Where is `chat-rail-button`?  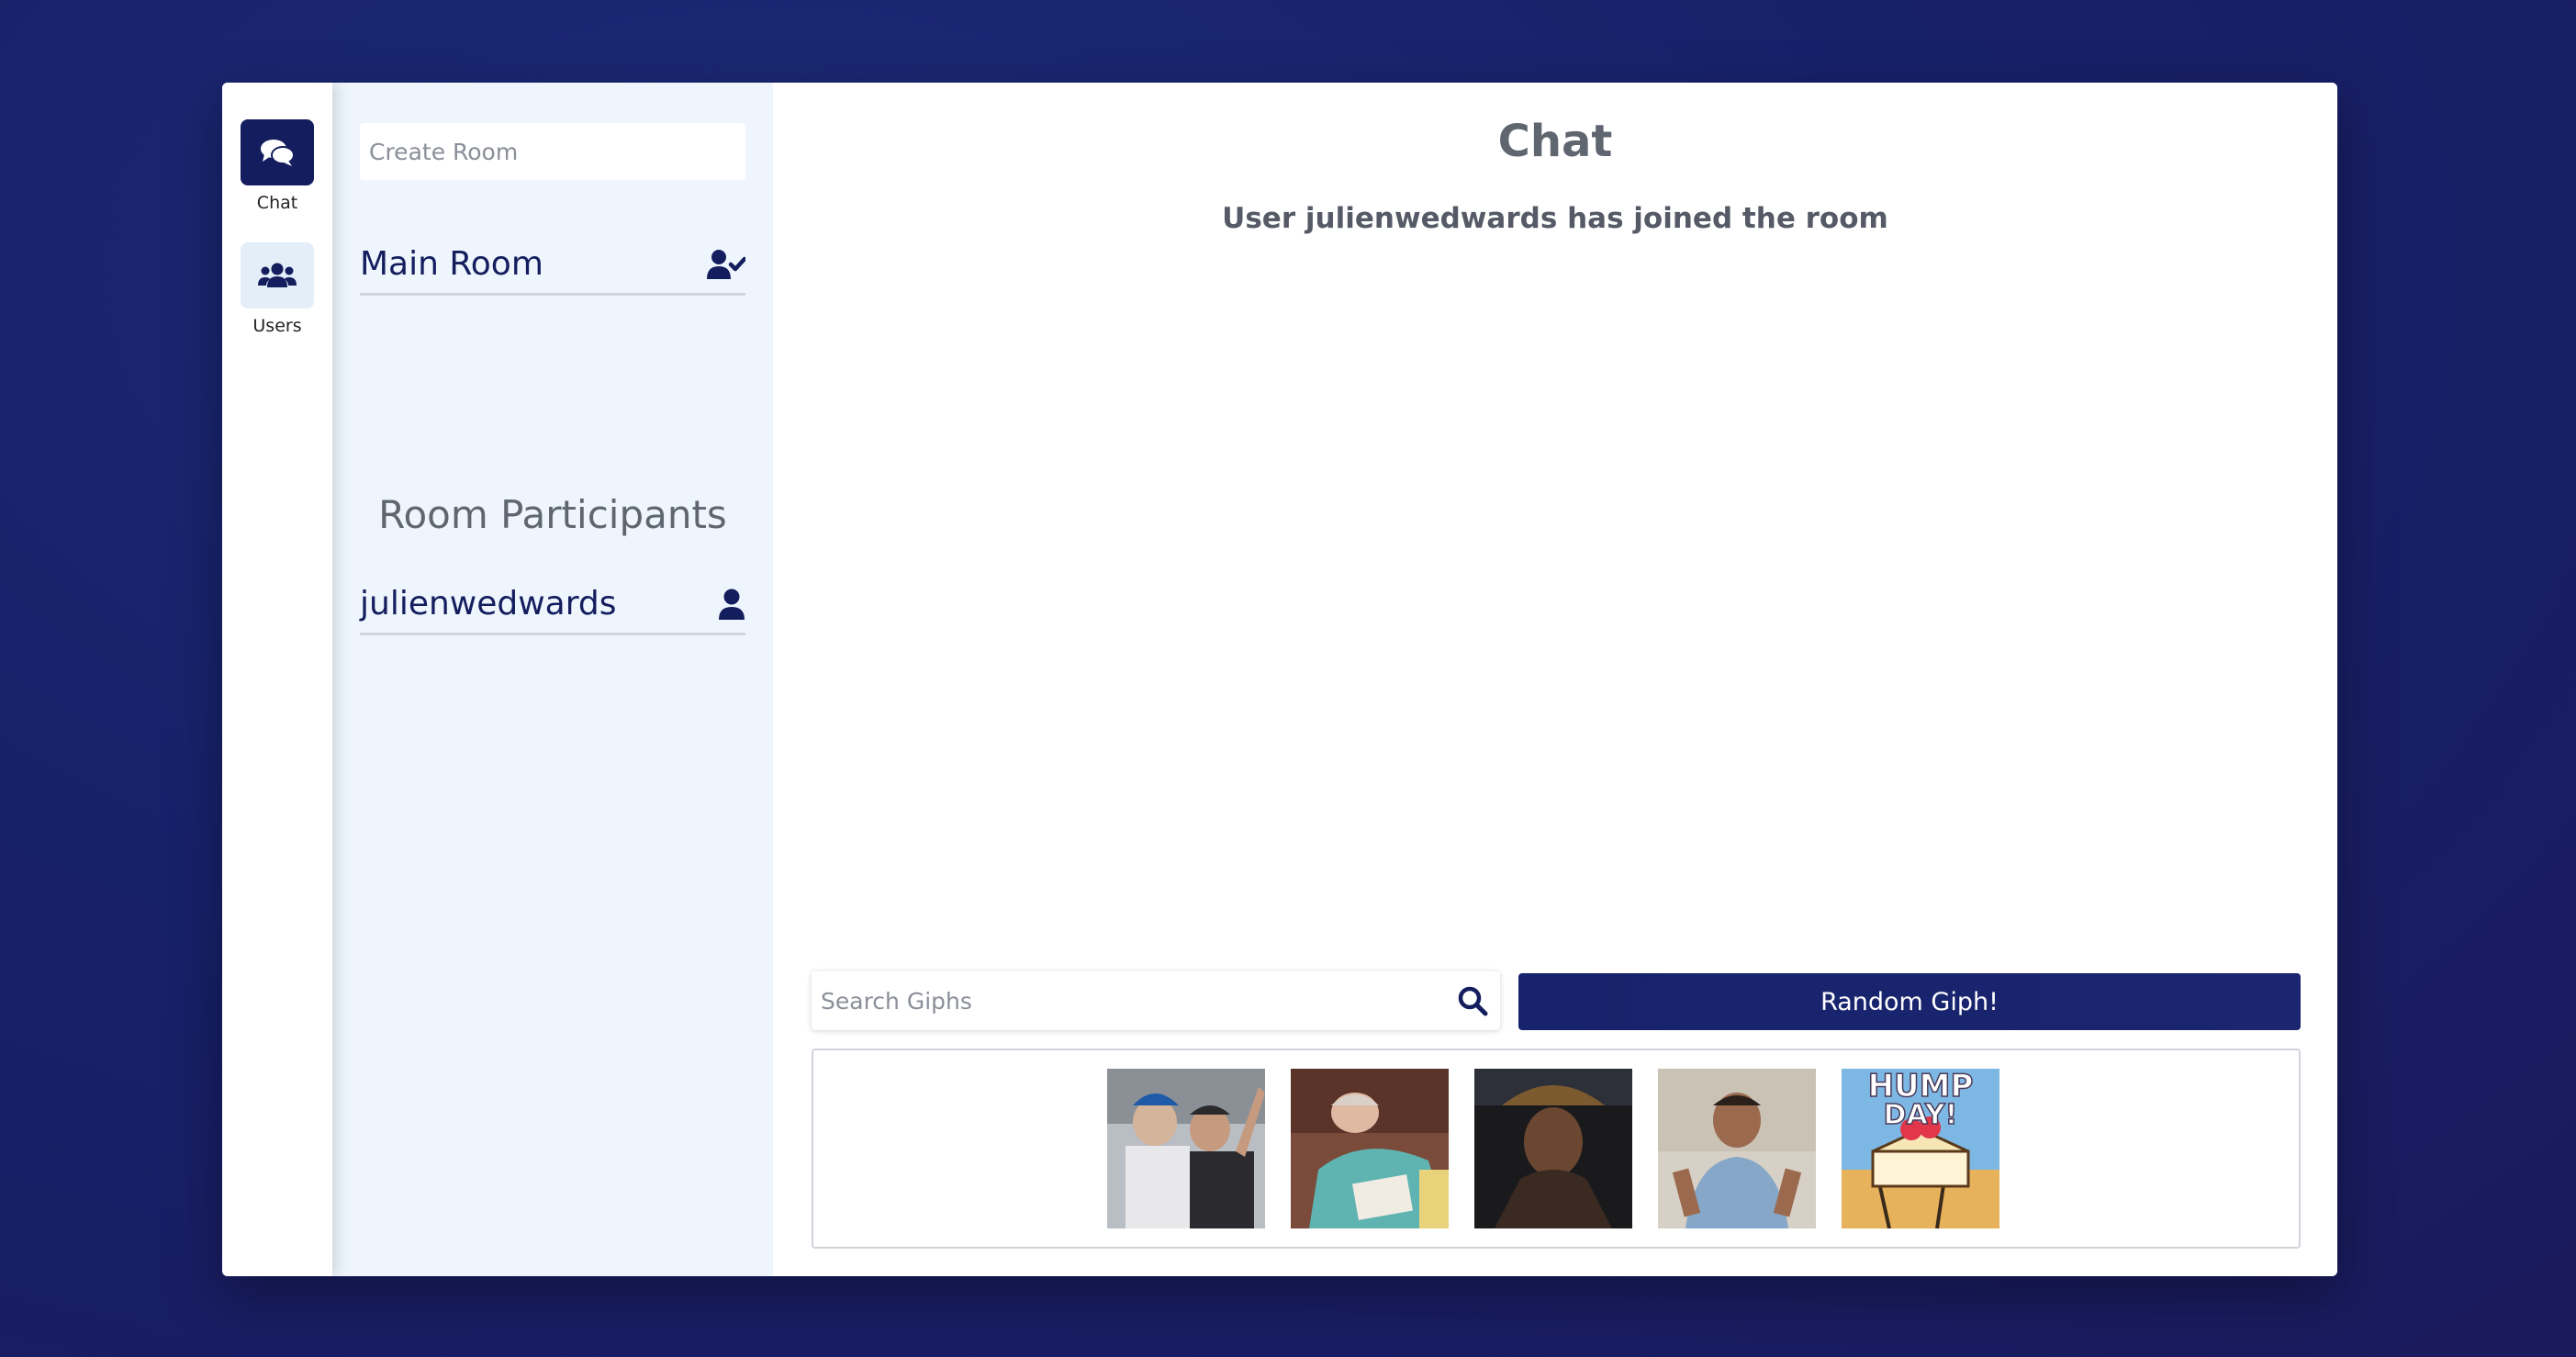 chat-rail-button is located at coordinates (277, 152).